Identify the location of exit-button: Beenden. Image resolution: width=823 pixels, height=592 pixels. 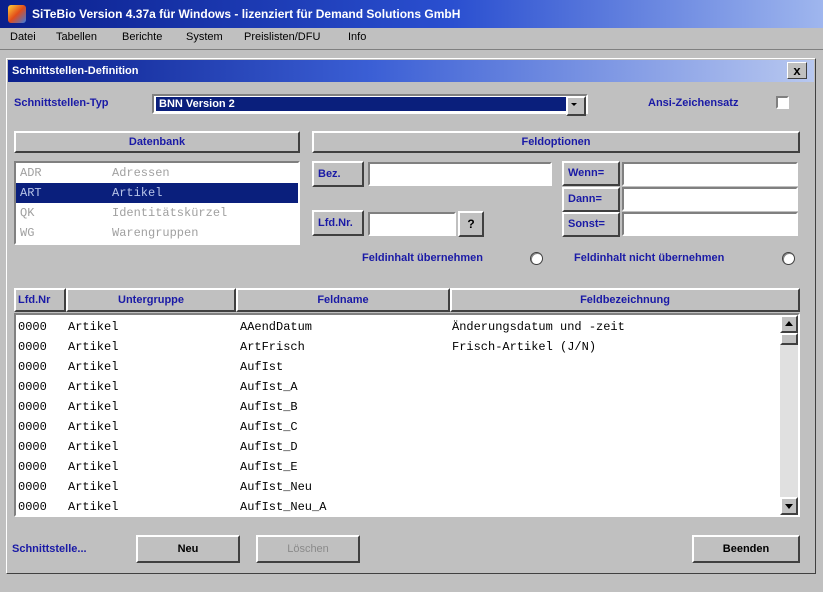
(746, 549).